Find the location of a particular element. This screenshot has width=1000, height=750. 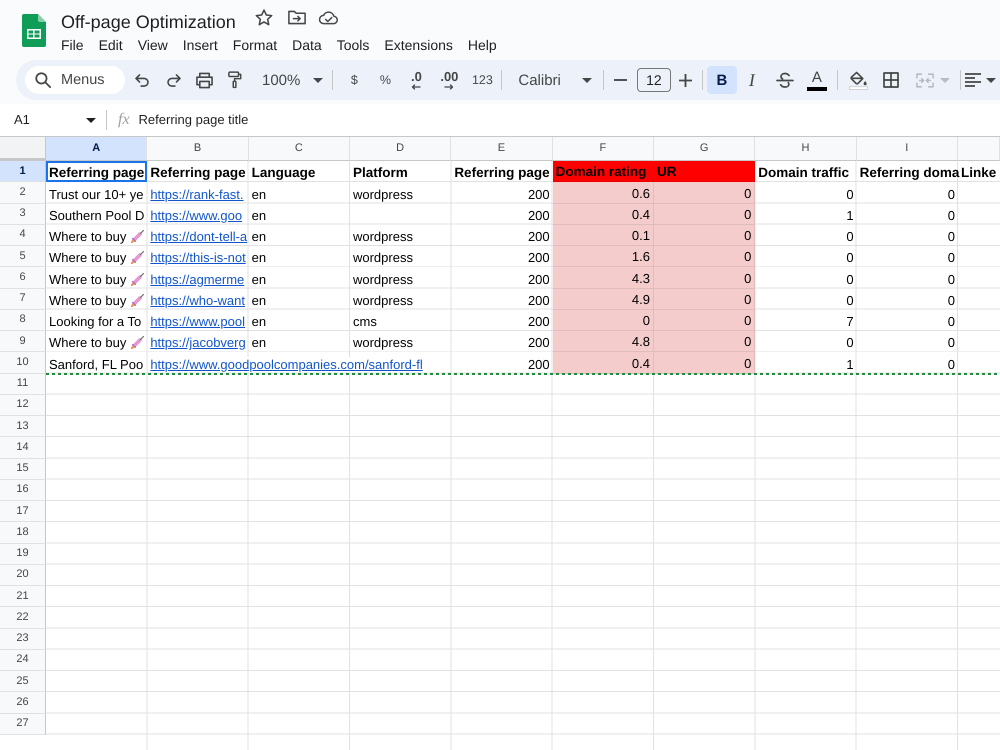

url-link: https://jacobverg is located at coordinates (198, 342).